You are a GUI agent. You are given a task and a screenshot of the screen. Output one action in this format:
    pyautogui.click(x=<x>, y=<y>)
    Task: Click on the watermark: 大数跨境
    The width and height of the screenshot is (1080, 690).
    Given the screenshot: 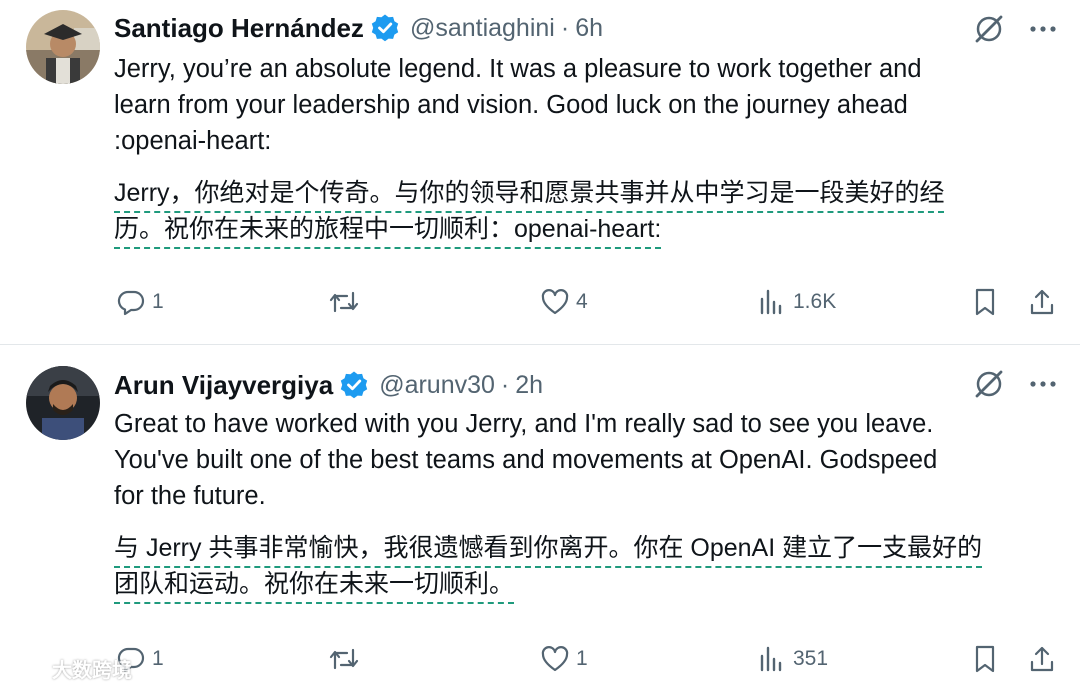 What is the action you would take?
    pyautogui.click(x=70, y=668)
    